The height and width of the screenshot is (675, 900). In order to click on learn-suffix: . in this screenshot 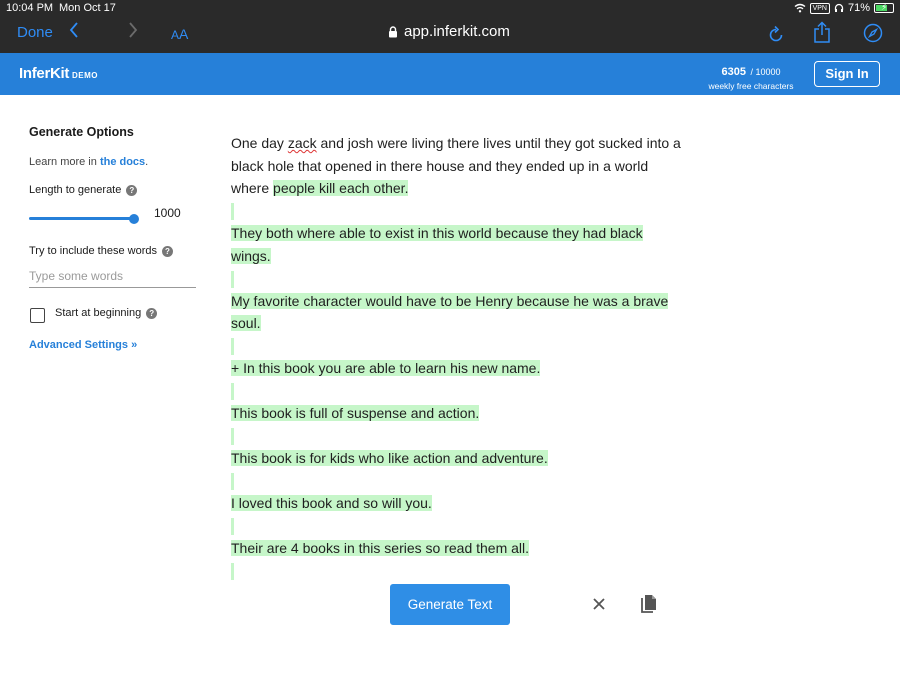, I will do `click(147, 162)`.